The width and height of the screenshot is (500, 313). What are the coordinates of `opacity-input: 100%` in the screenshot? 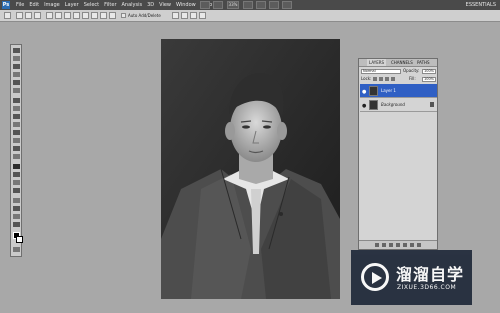 It's located at (429, 71).